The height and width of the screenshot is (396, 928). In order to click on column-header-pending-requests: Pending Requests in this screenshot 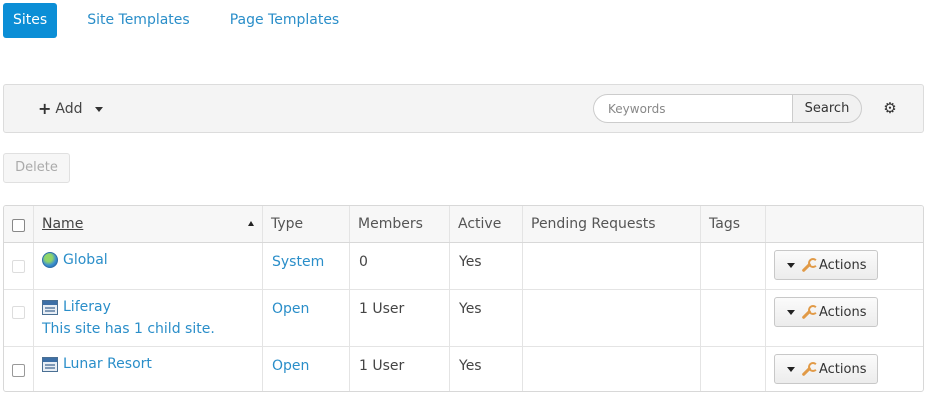, I will do `click(593, 224)`.